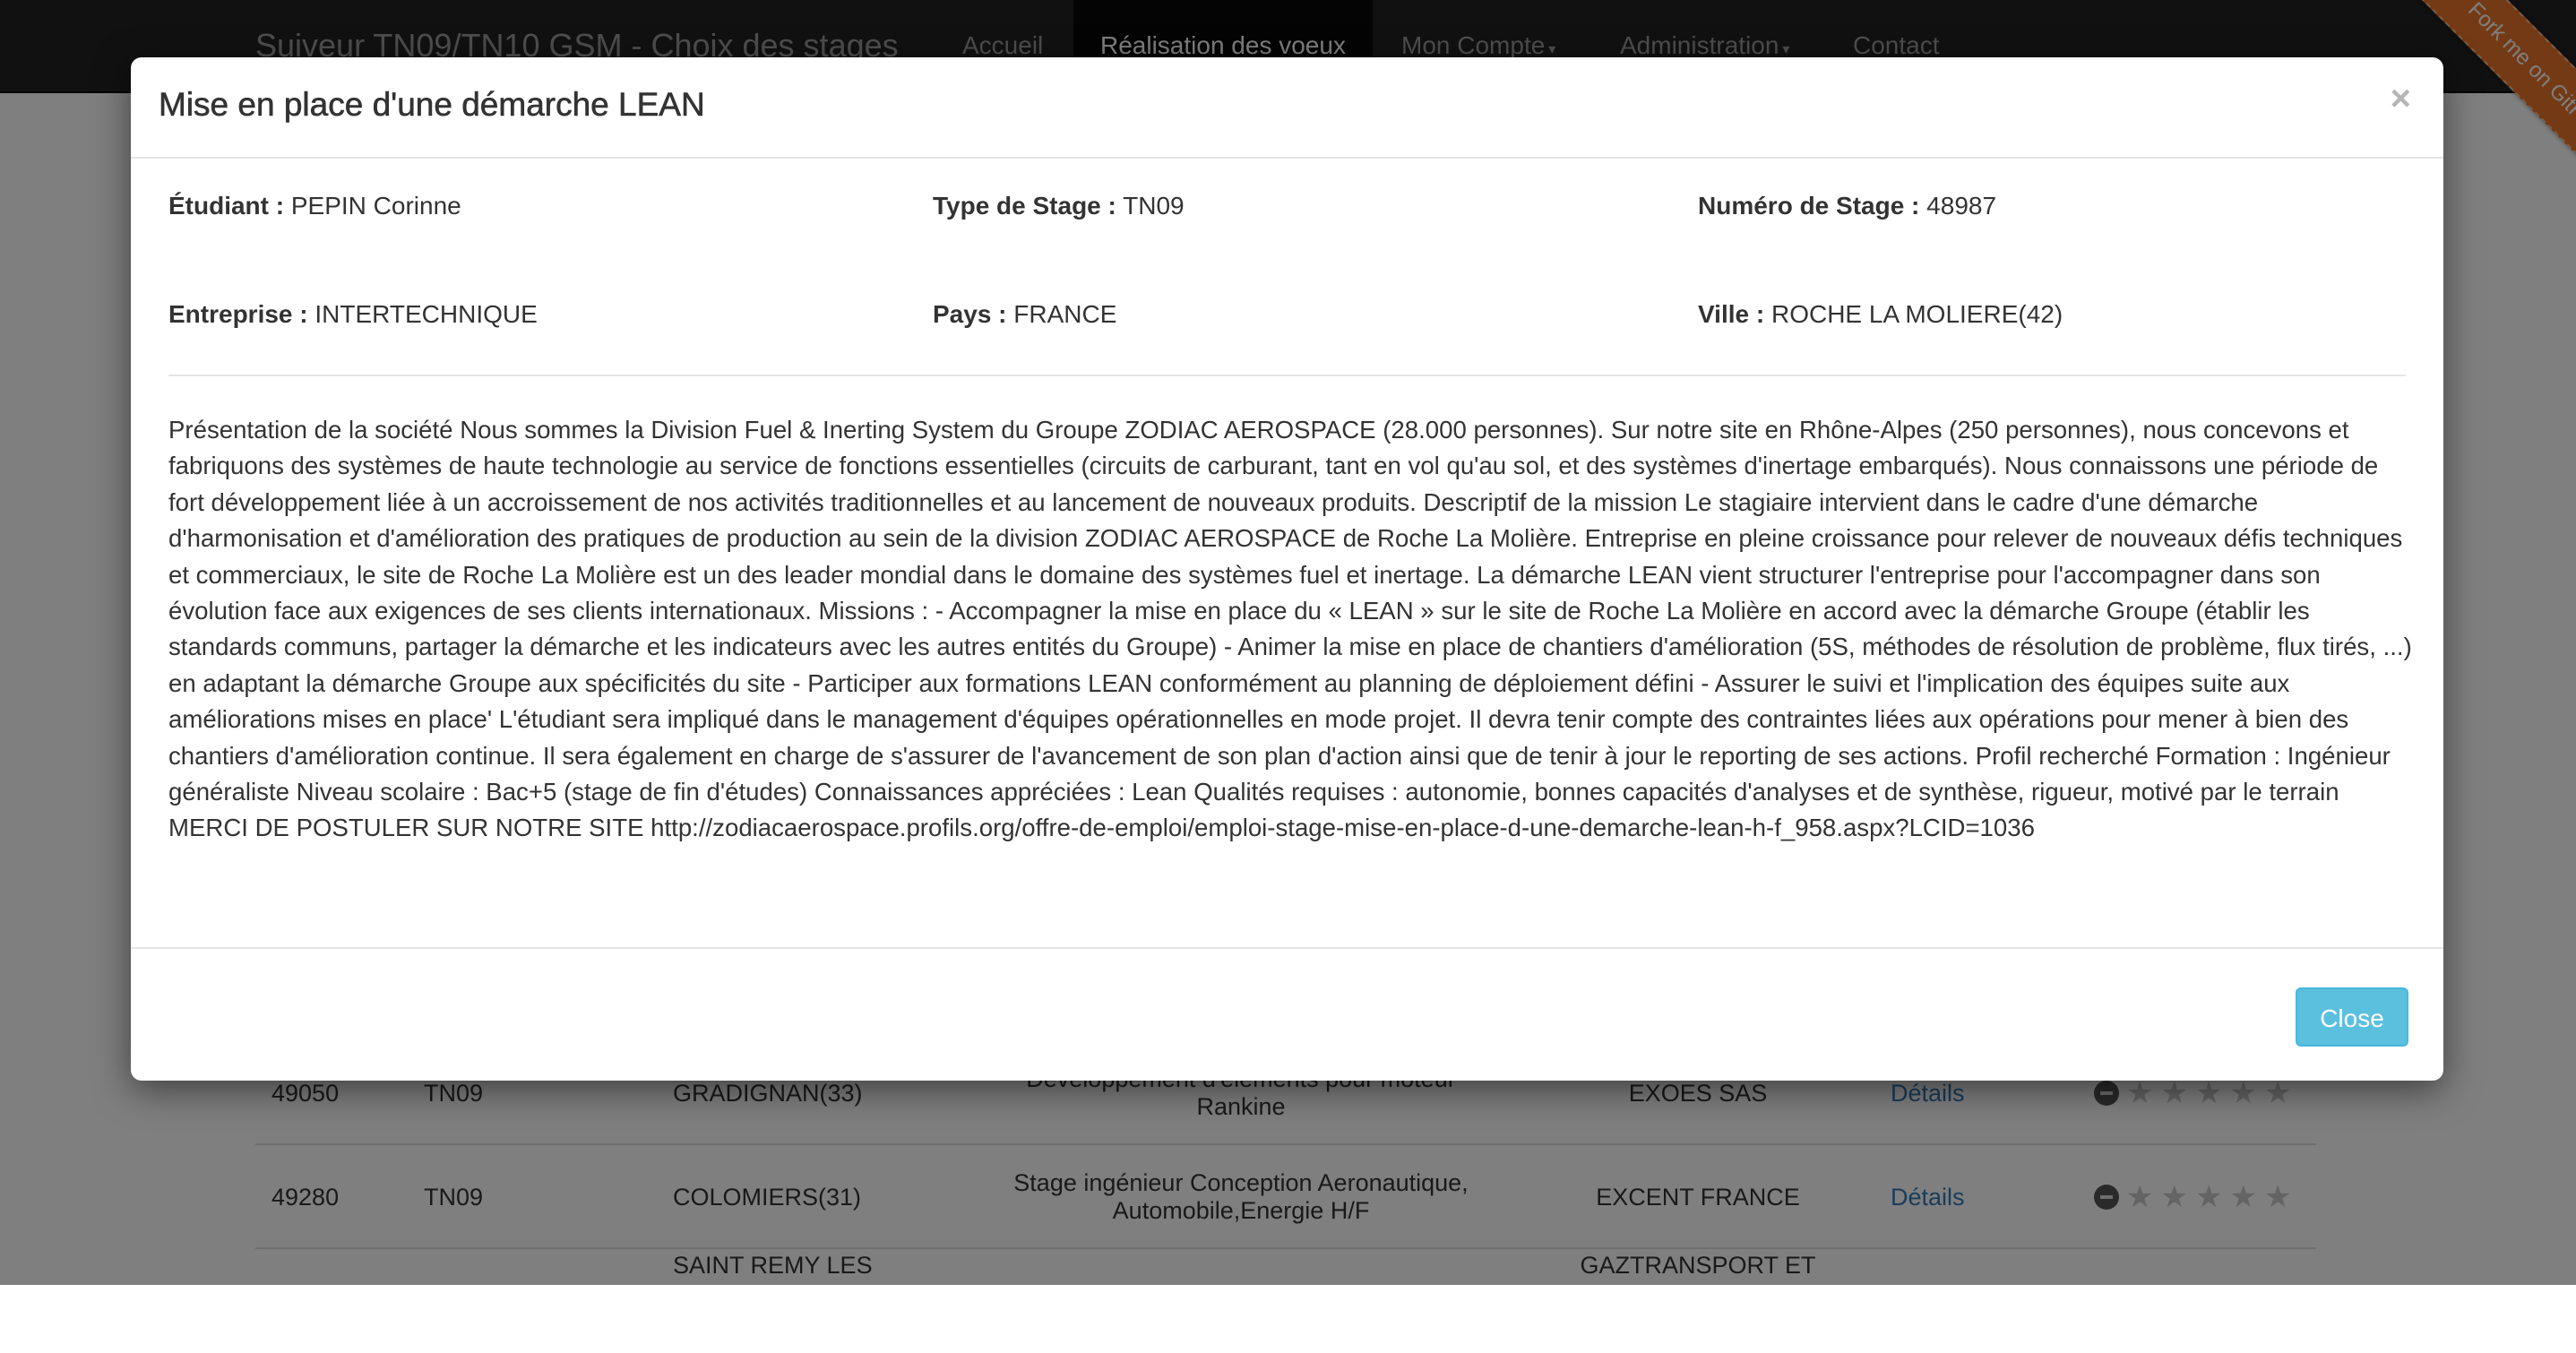 The width and height of the screenshot is (2576, 1353). I want to click on company-value: INTERTECHNIQUE, so click(426, 314).